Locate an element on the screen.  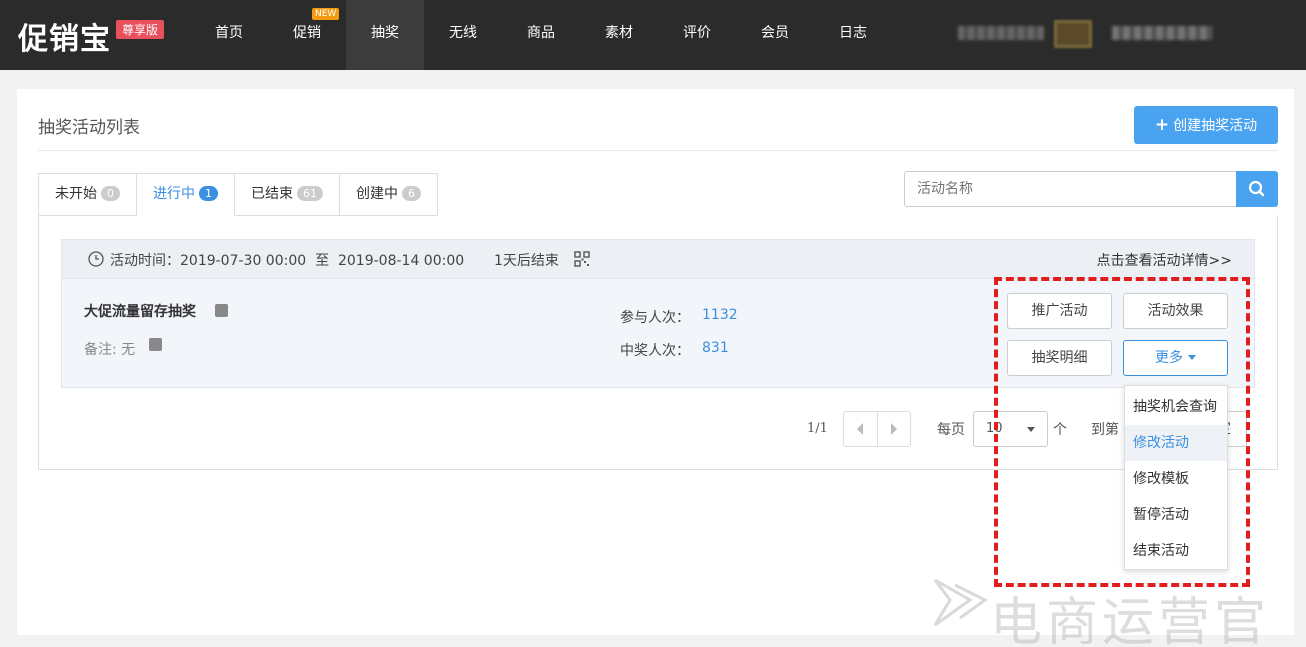
activity-time: 活动时间：2019-07-30 00:00 至 2019-08-14 00:00 is located at coordinates (287, 260).